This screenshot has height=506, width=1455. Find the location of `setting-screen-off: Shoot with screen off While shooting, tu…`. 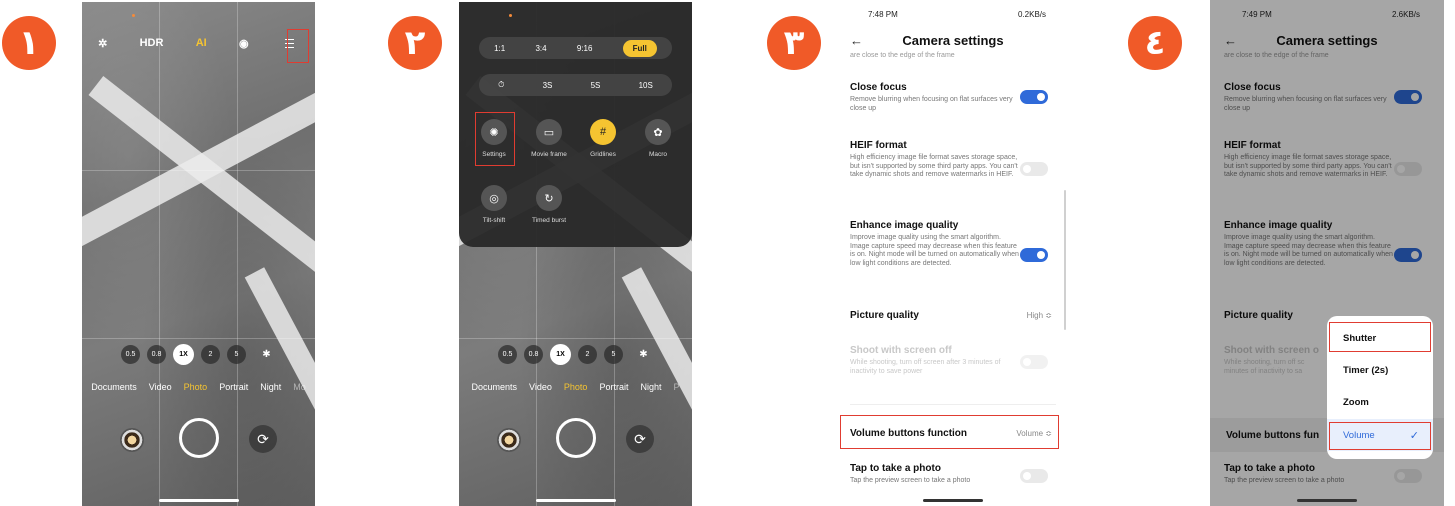

setting-screen-off: Shoot with screen off While shooting, tu… is located at coordinates (954, 360).